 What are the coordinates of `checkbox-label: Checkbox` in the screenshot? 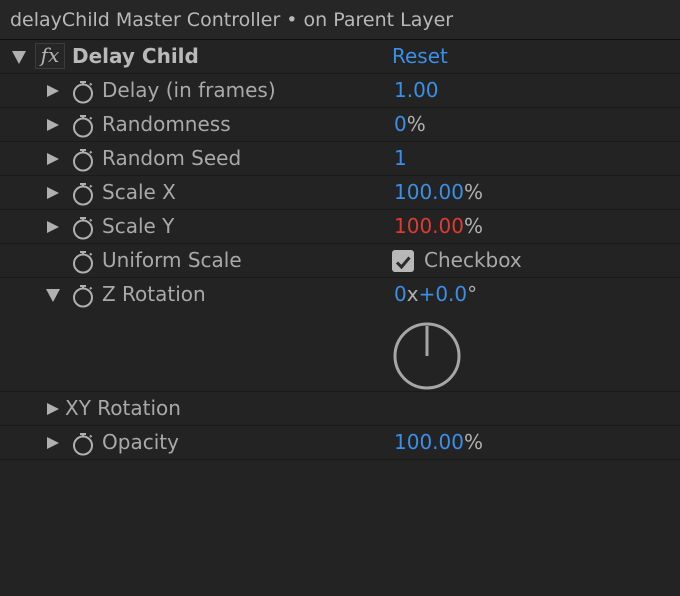 It's located at (473, 260).